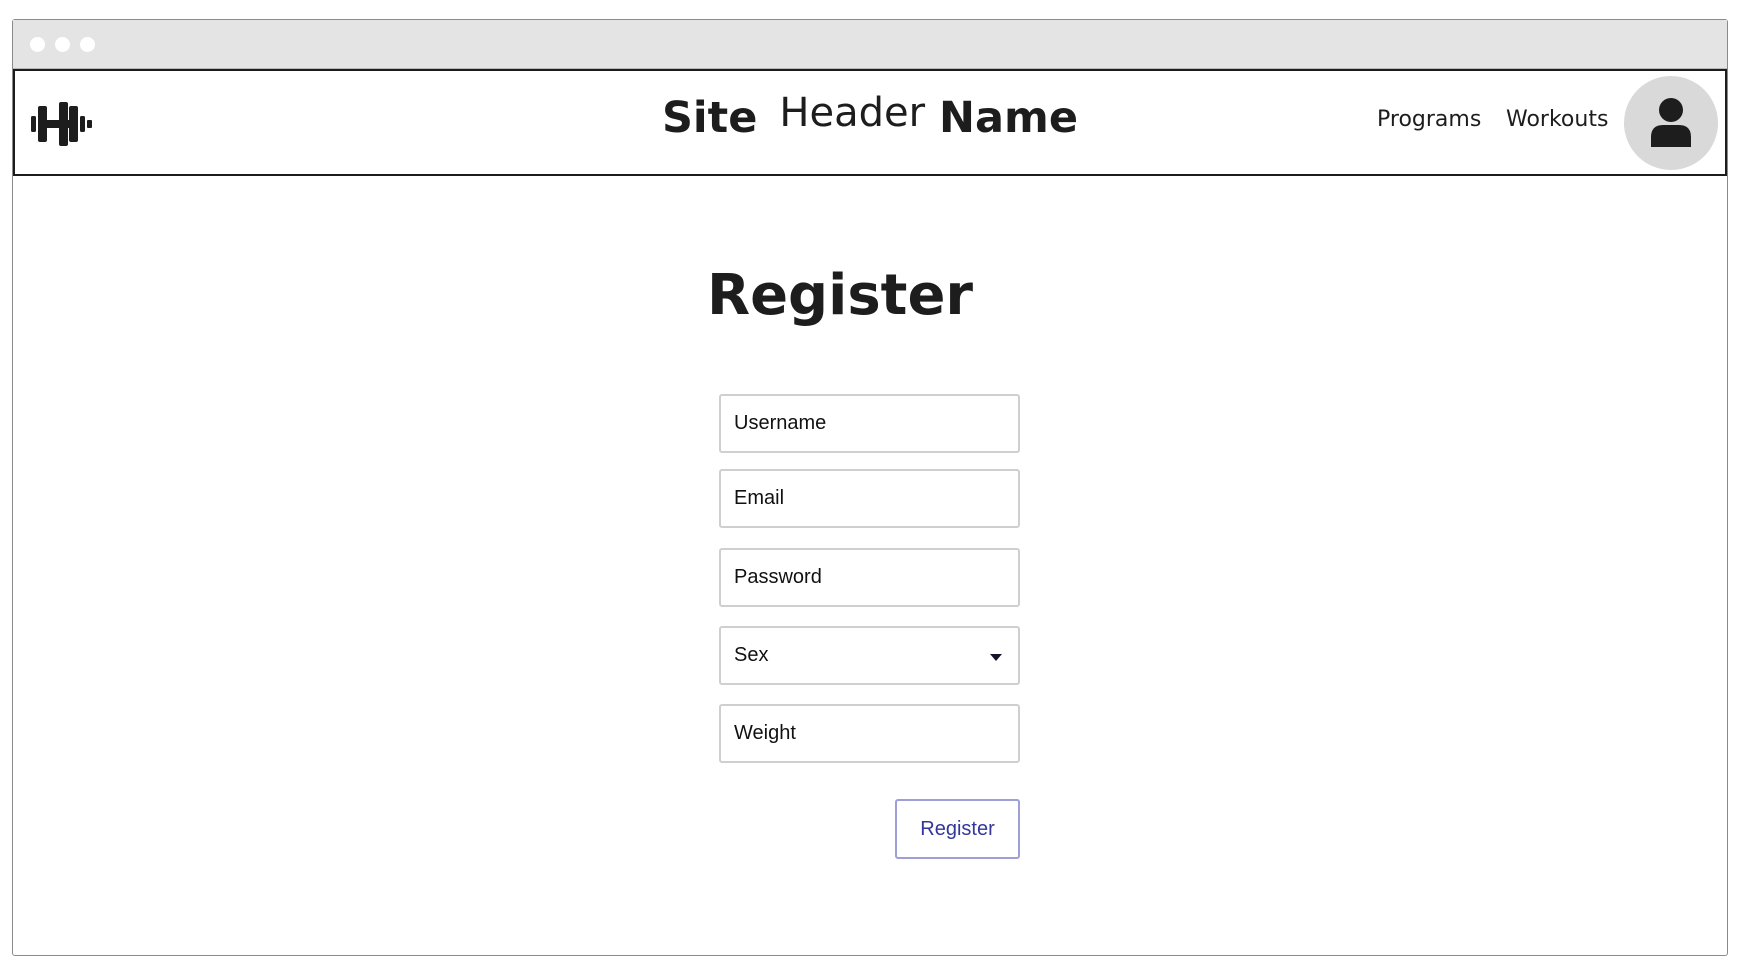 This screenshot has width=1742, height=970. Describe the element at coordinates (751, 655) in the screenshot. I see `sex-select-value: Sex` at that location.